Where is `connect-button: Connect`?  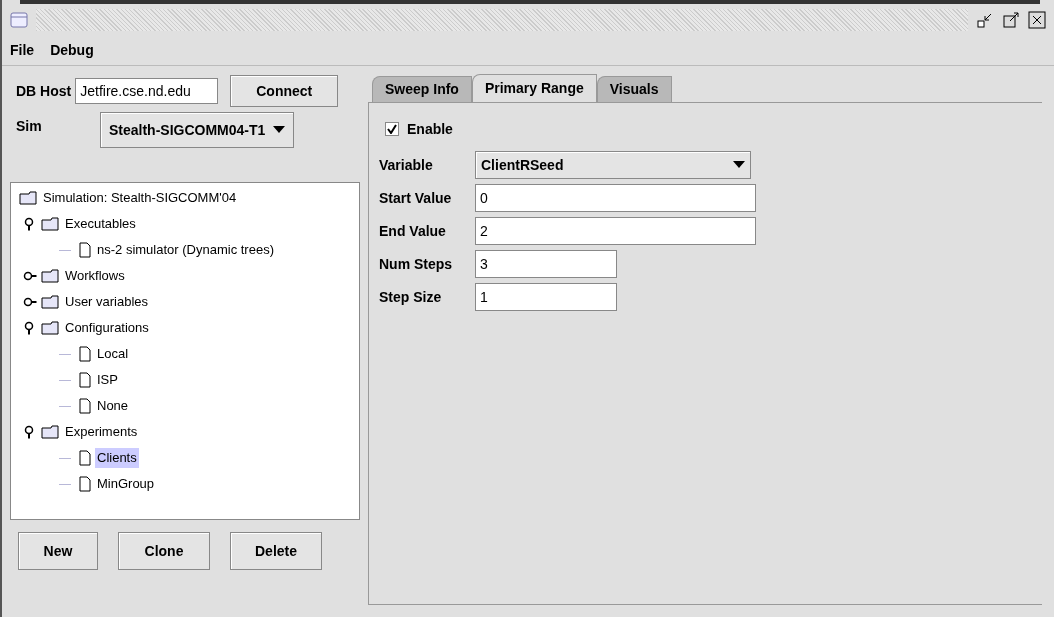
connect-button: Connect is located at coordinates (284, 91).